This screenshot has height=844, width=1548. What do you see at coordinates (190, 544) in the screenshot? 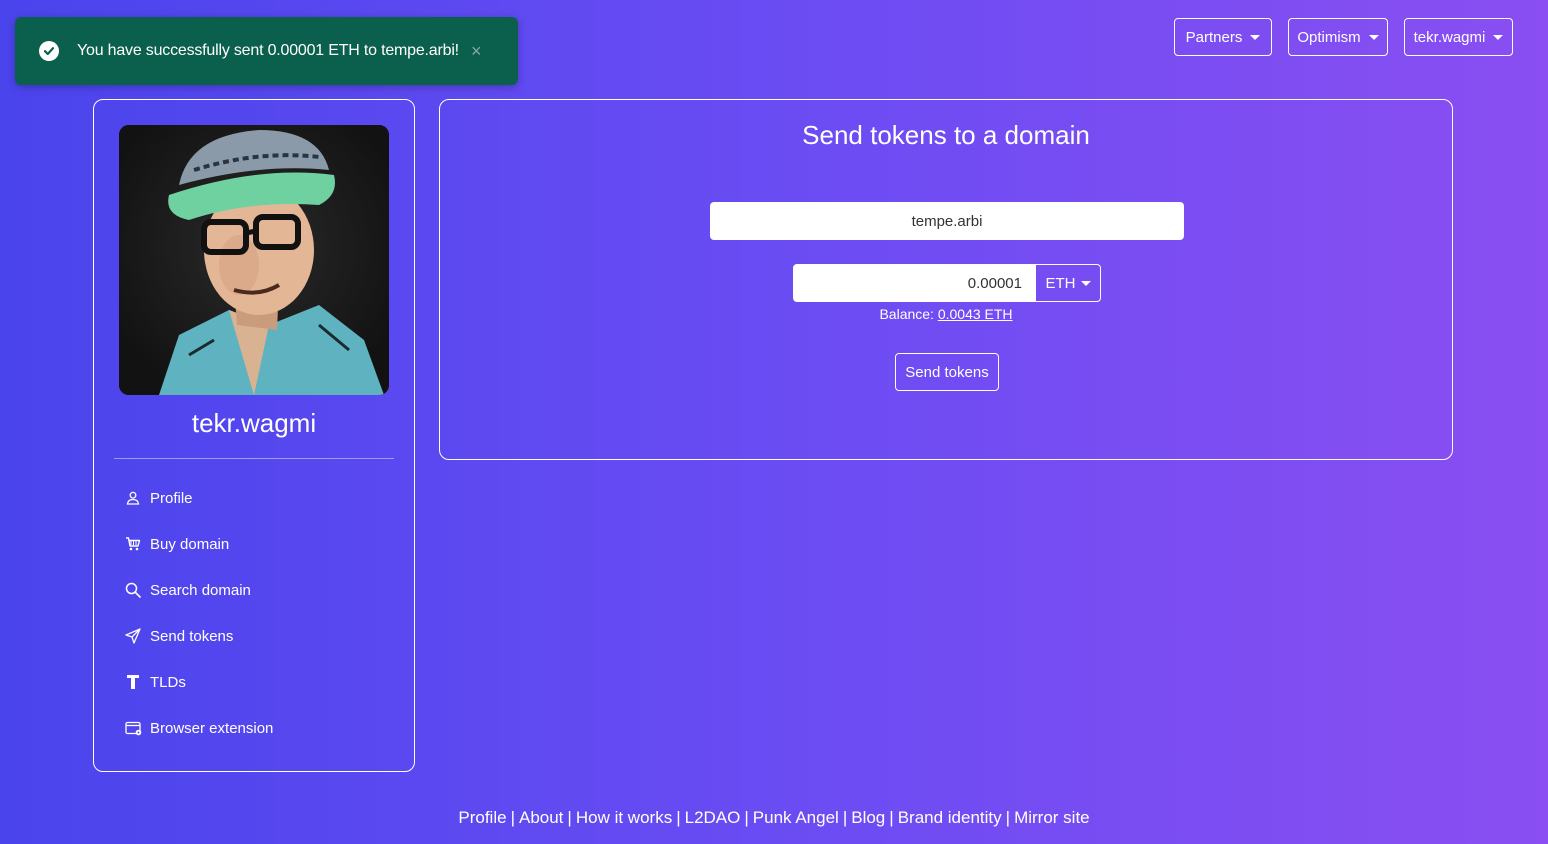
I see `sidebar-item-label: Buy domain` at bounding box center [190, 544].